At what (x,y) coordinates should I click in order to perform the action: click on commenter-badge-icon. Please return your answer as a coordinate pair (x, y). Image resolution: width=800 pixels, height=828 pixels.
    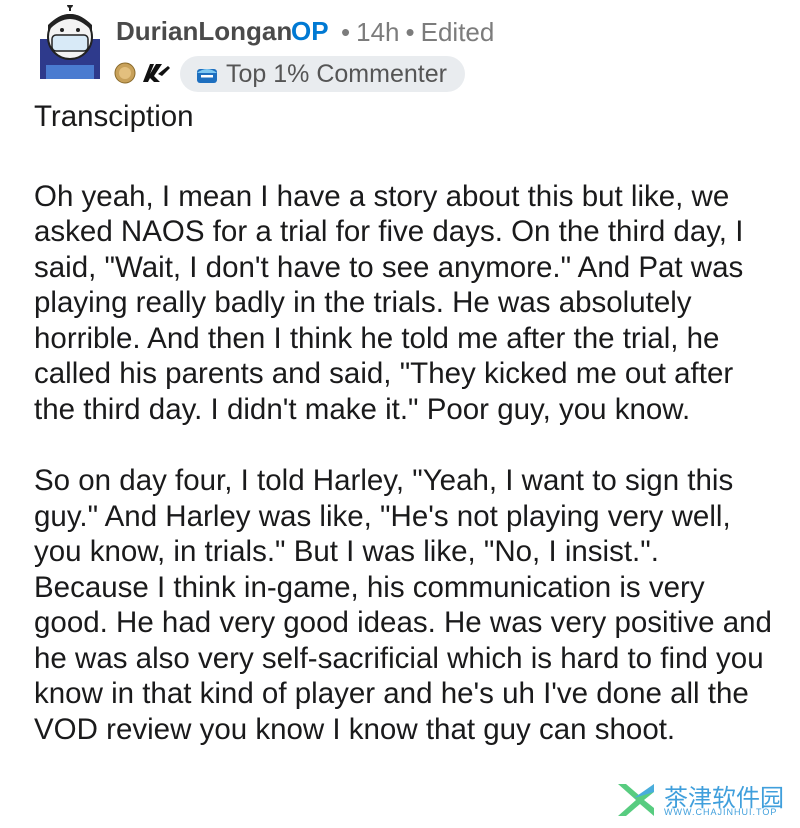
    Looking at the image, I should click on (207, 76).